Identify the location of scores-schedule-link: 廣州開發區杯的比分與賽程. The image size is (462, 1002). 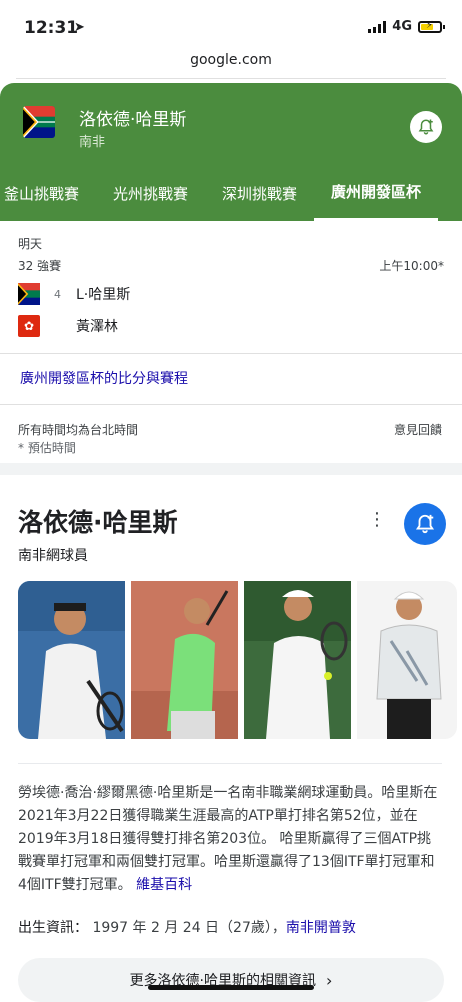
(231, 379).